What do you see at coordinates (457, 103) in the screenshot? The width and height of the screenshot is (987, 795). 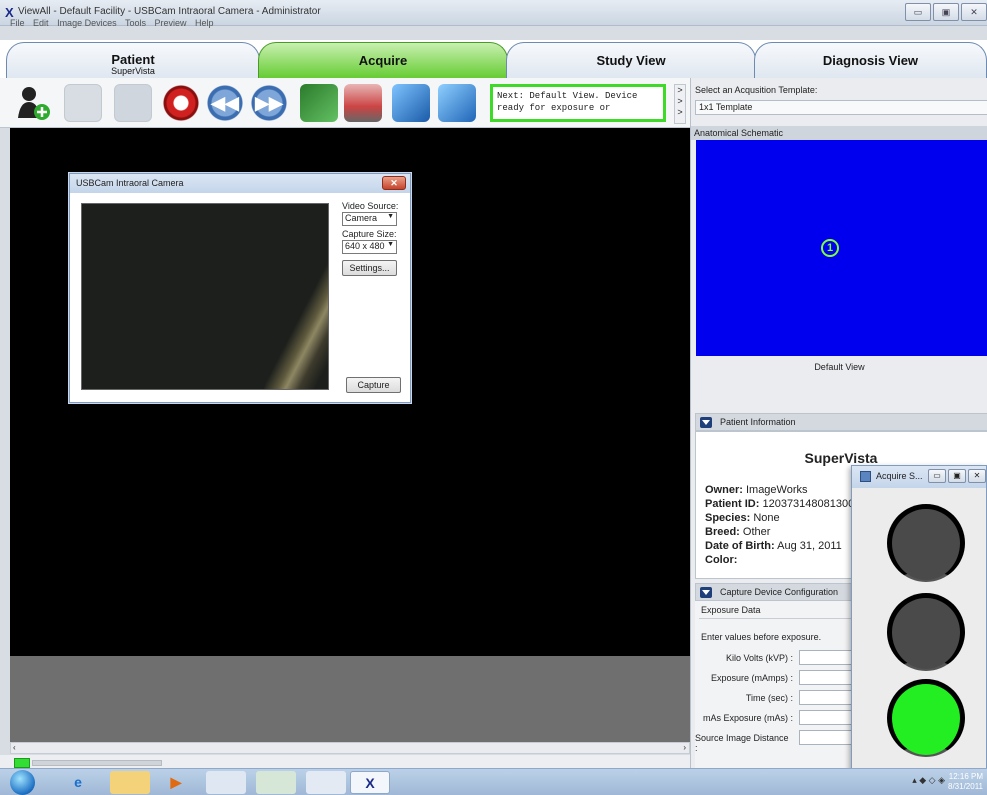 I see `mirror-right-icon` at bounding box center [457, 103].